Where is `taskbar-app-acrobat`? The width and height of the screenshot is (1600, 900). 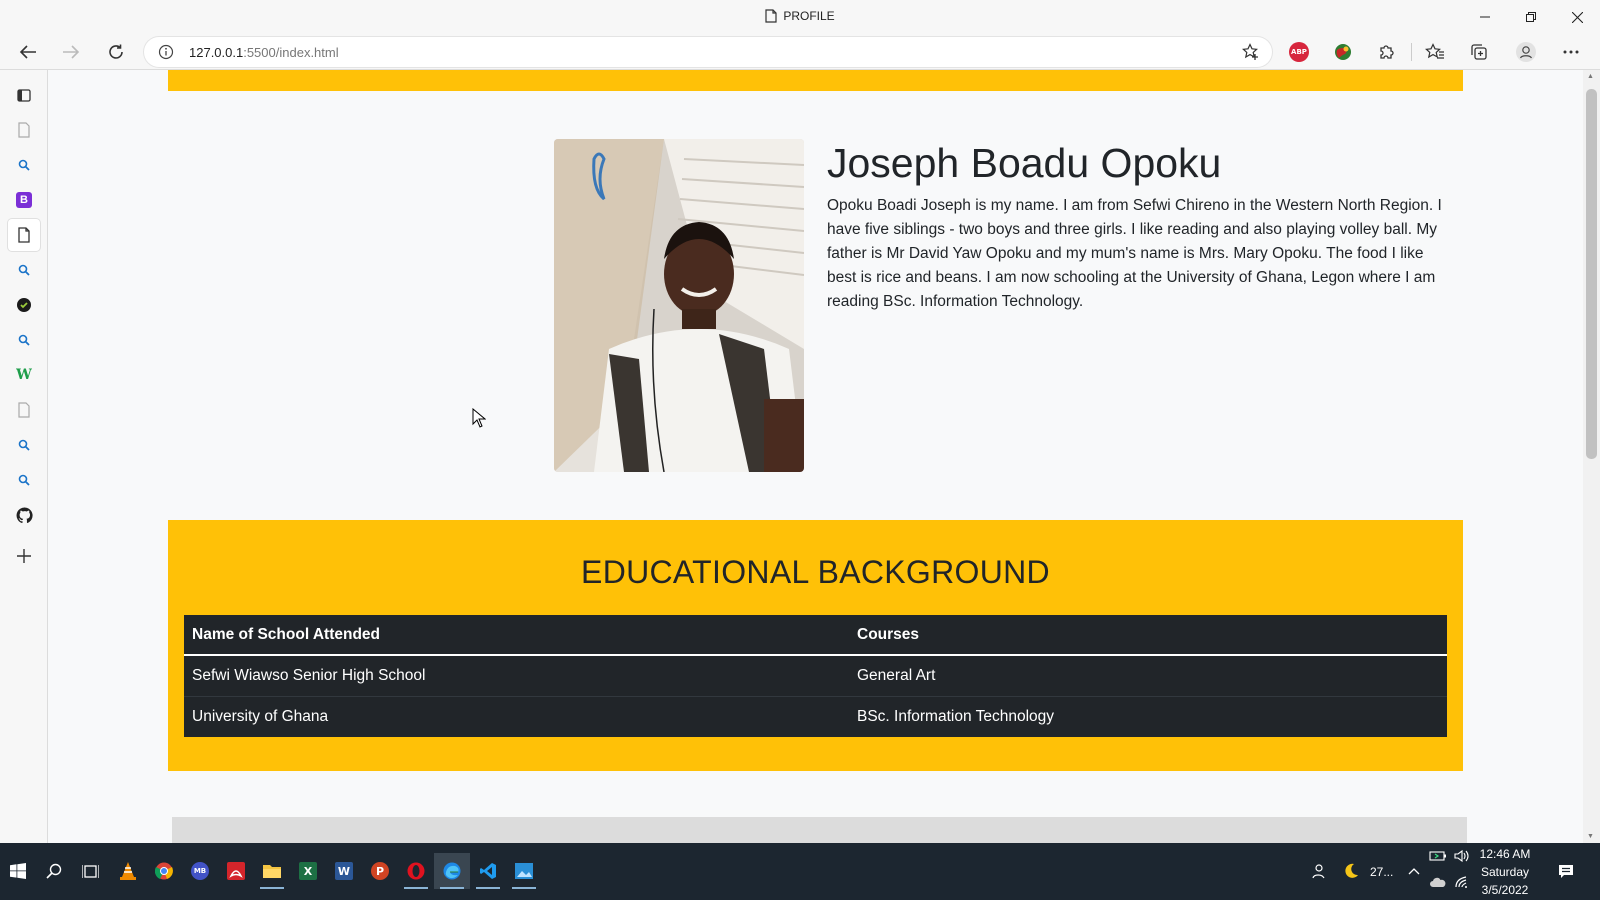 taskbar-app-acrobat is located at coordinates (236, 871).